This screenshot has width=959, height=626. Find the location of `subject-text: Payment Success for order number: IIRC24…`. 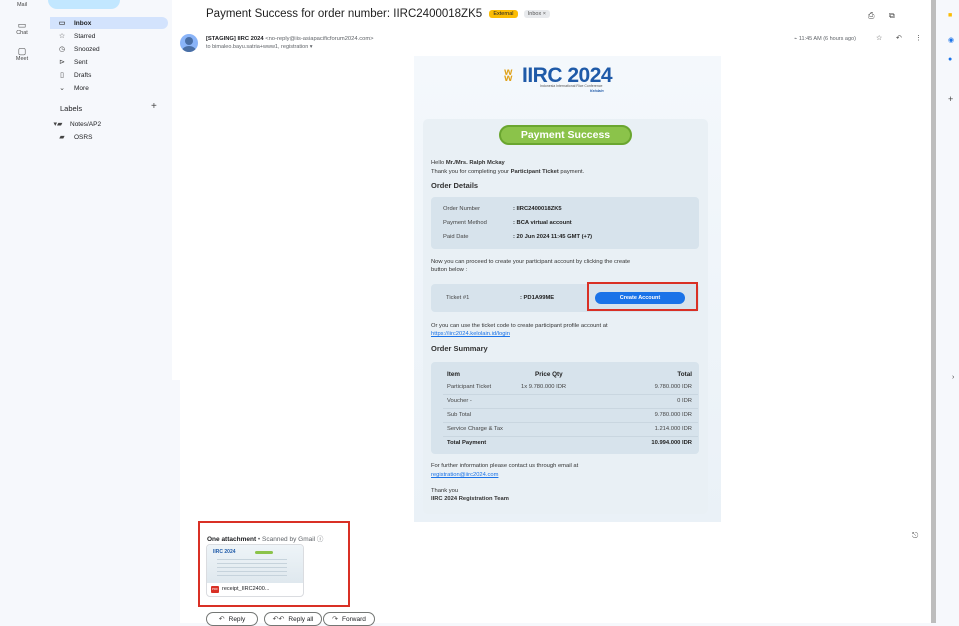

subject-text: Payment Success for order number: IIRC24… is located at coordinates (344, 14).